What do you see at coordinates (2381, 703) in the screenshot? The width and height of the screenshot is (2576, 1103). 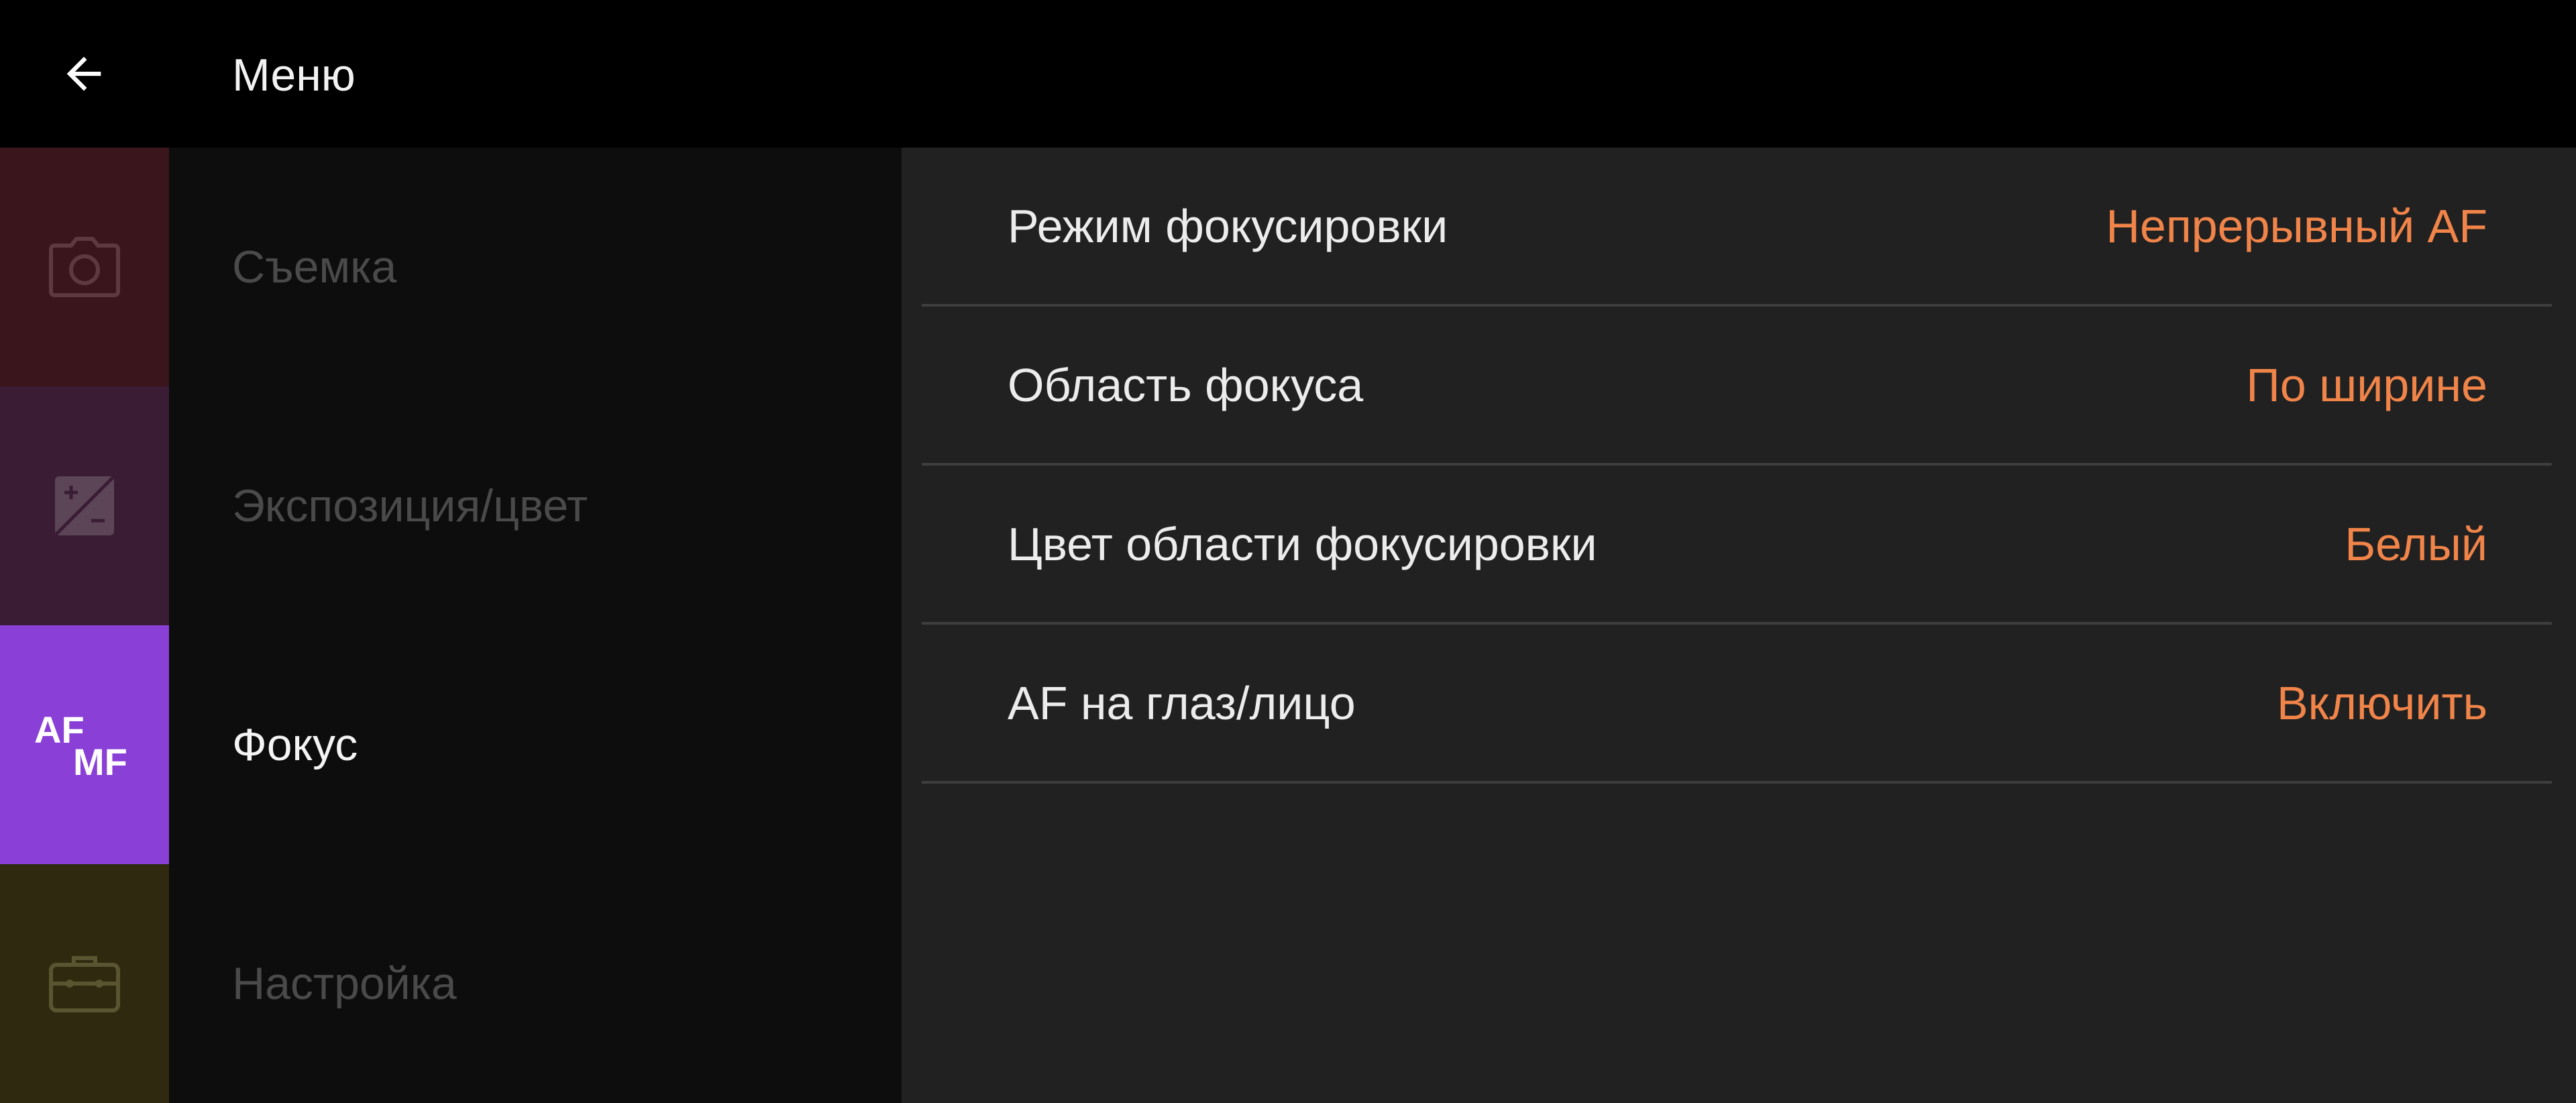 I see `setting-value: Включить` at bounding box center [2381, 703].